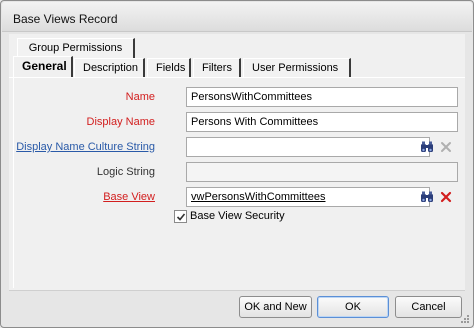  Describe the element at coordinates (275, 307) in the screenshot. I see `ok-and-new-button: OK and New` at that location.